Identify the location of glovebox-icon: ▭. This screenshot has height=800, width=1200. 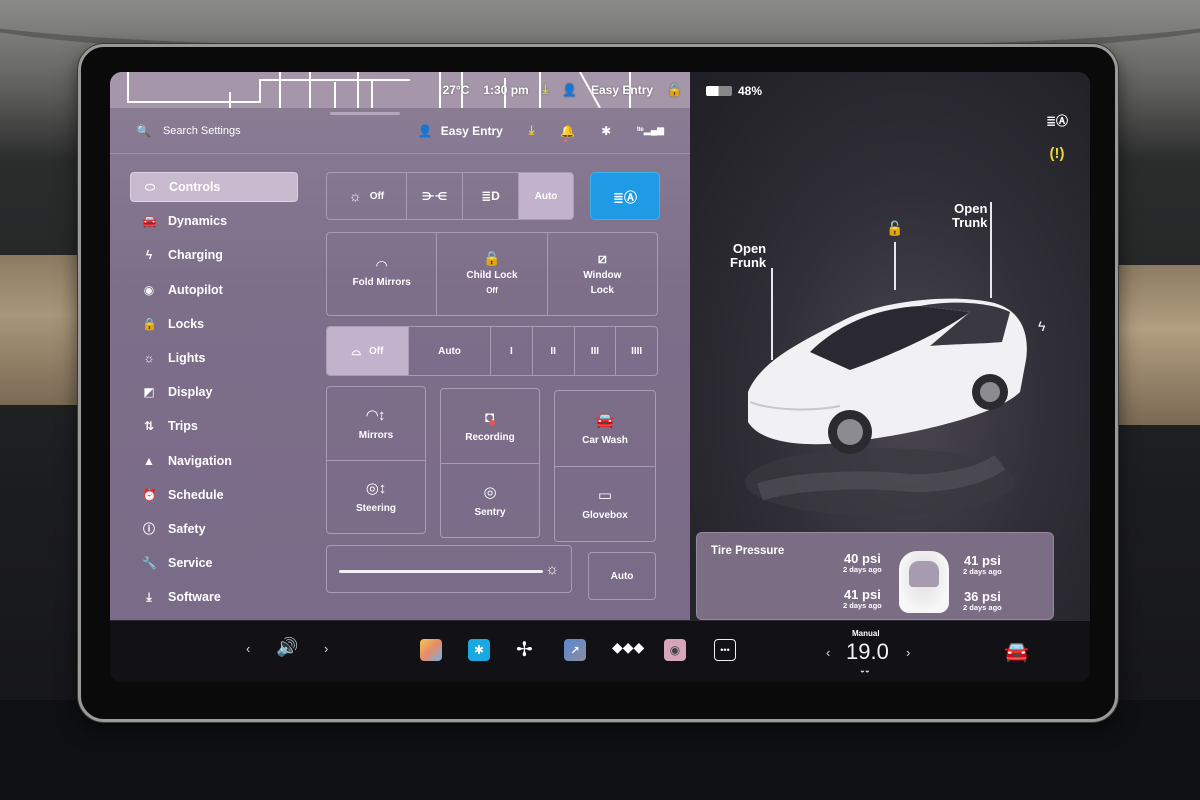
(605, 496).